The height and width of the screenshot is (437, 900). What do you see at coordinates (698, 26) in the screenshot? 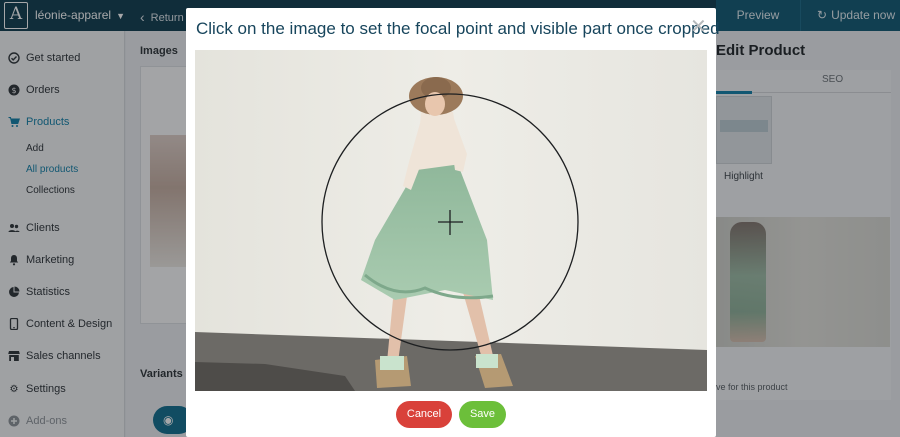
I see `close-icon: ✕` at bounding box center [698, 26].